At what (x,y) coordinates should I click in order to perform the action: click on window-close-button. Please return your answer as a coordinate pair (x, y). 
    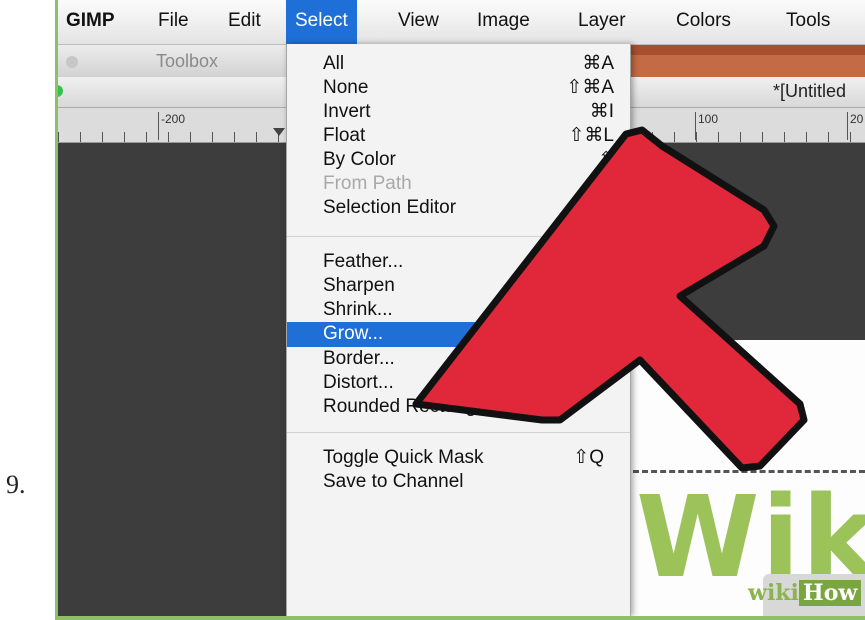
    Looking at the image, I should click on (72, 62).